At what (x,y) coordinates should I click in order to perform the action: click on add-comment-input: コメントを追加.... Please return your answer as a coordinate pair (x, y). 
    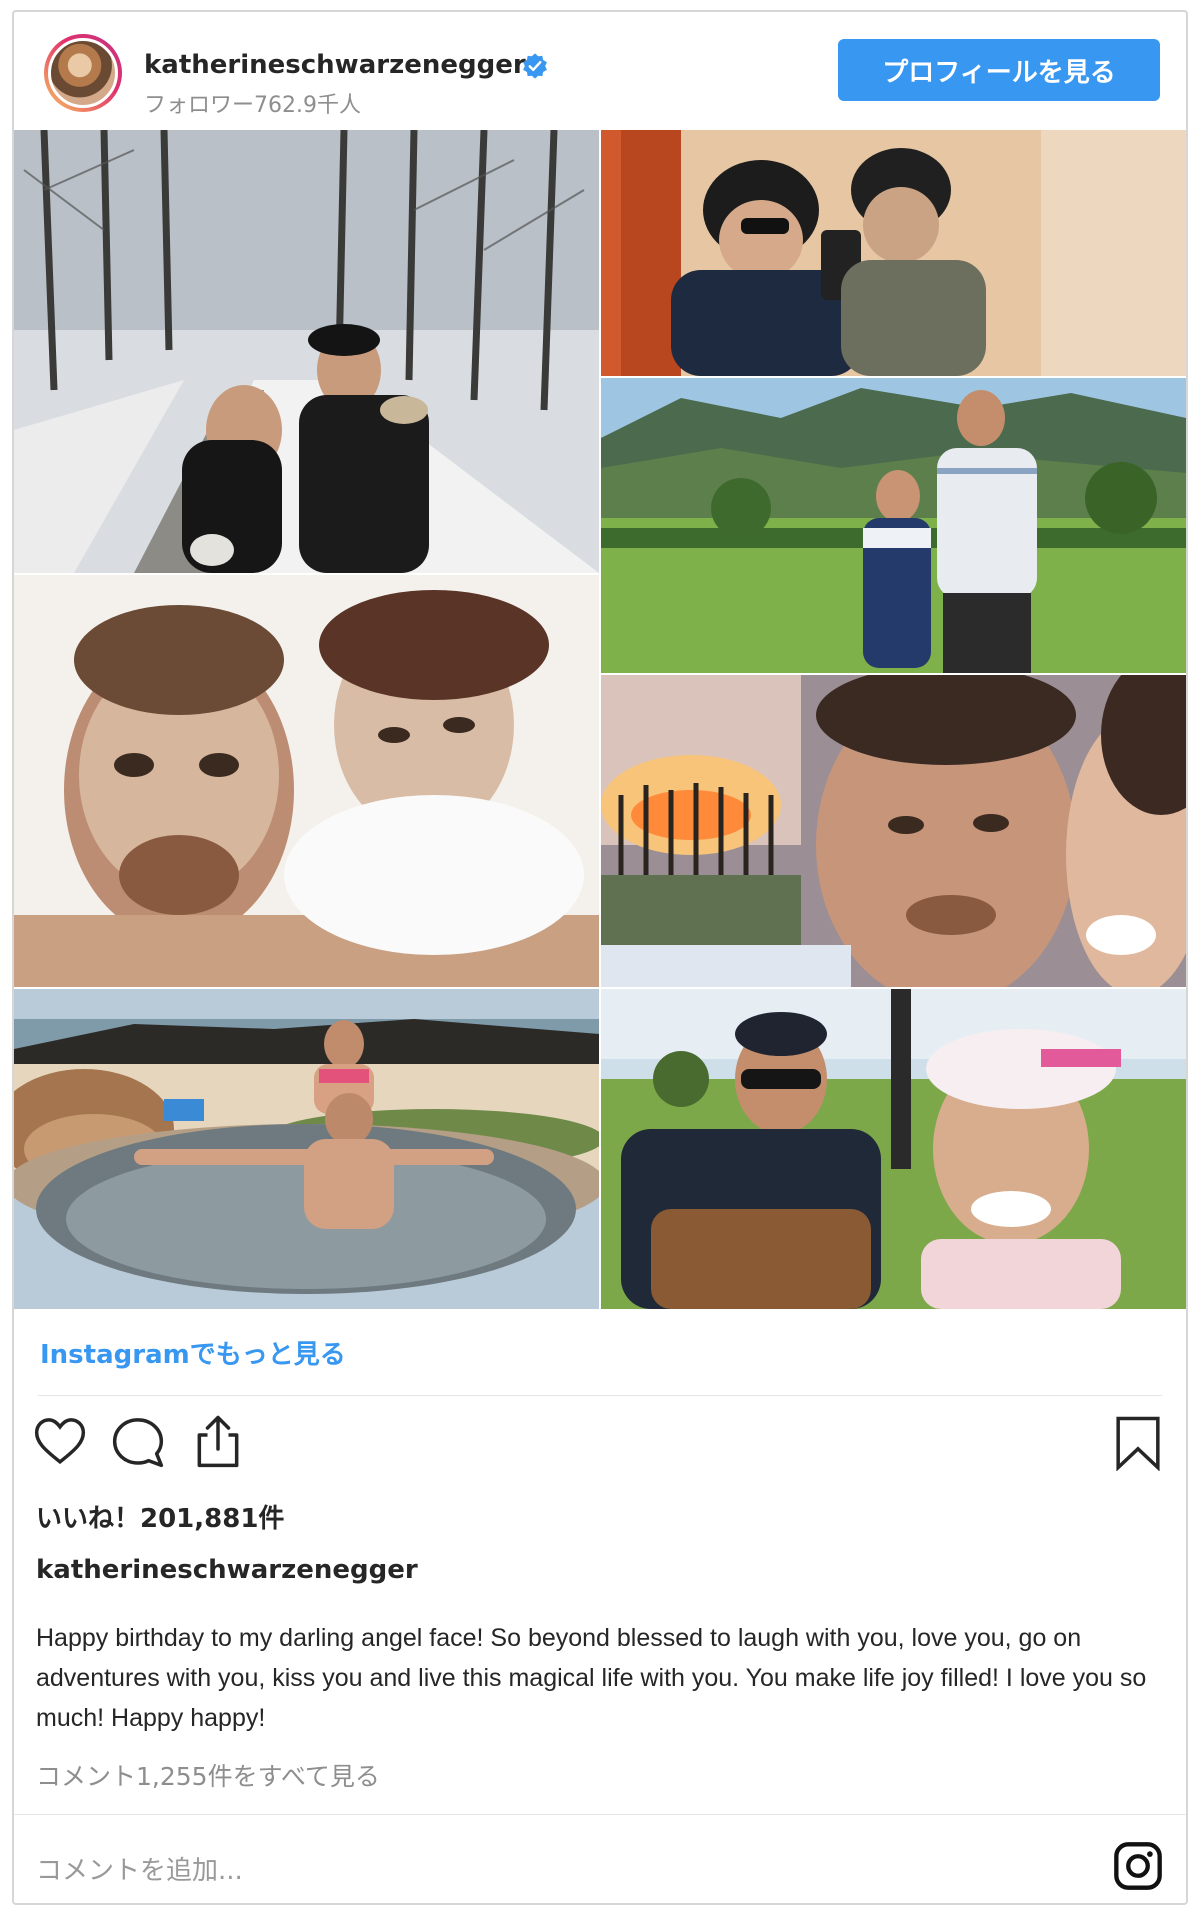
    Looking at the image, I should click on (139, 1868).